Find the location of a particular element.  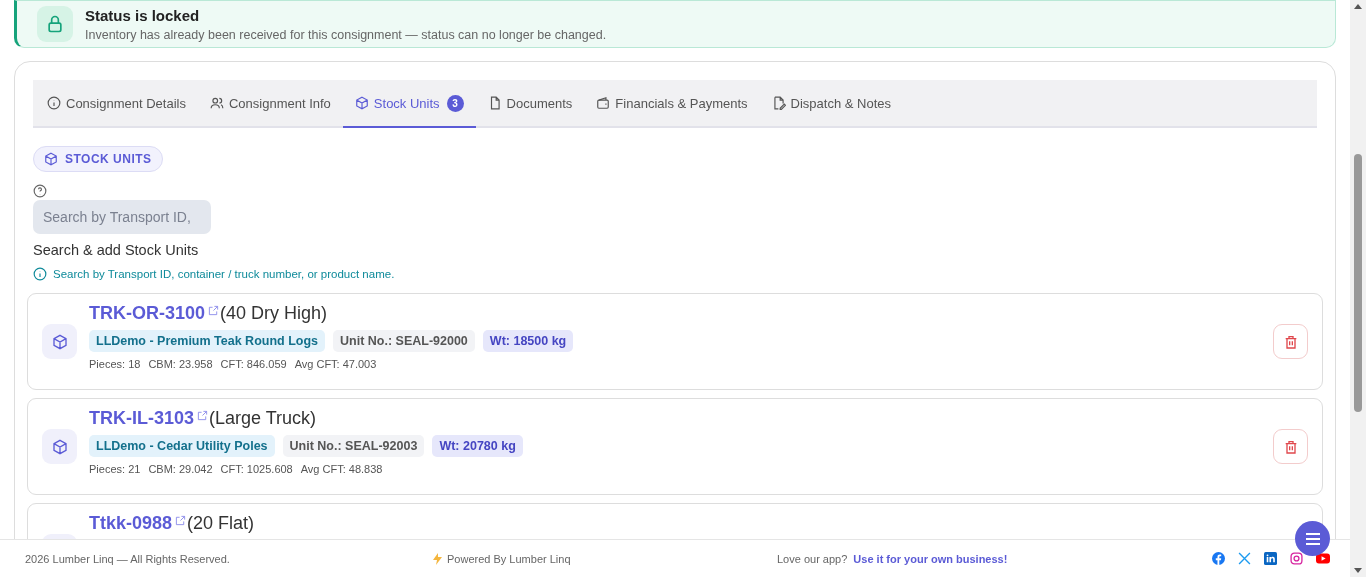

linkedin-icon is located at coordinates (1270, 559).